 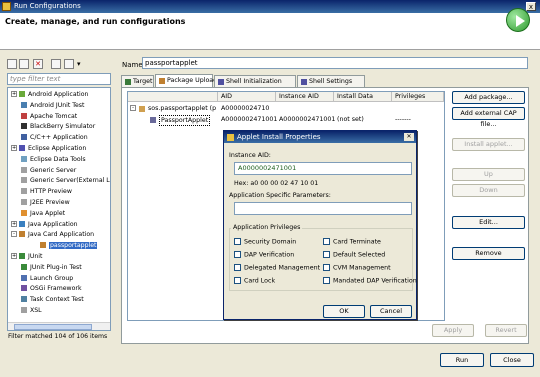 What do you see at coordinates (6, 6) in the screenshot?
I see `app-icon` at bounding box center [6, 6].